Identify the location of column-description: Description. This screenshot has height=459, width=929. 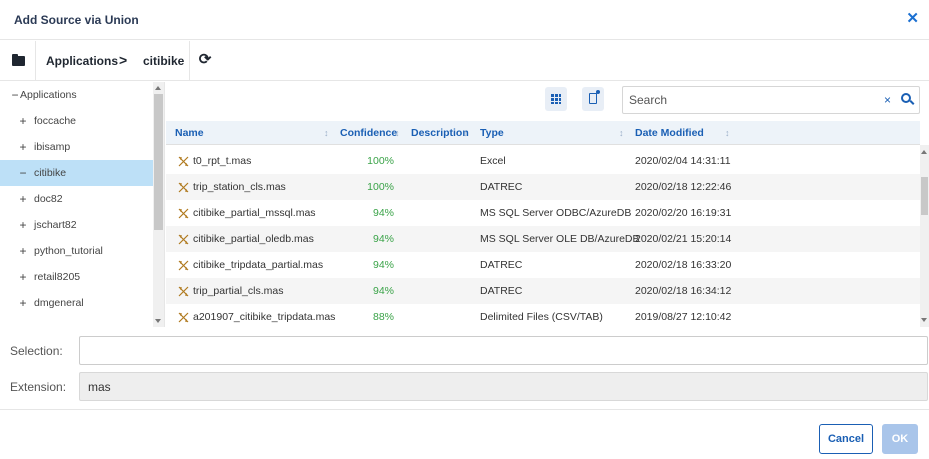
(440, 133).